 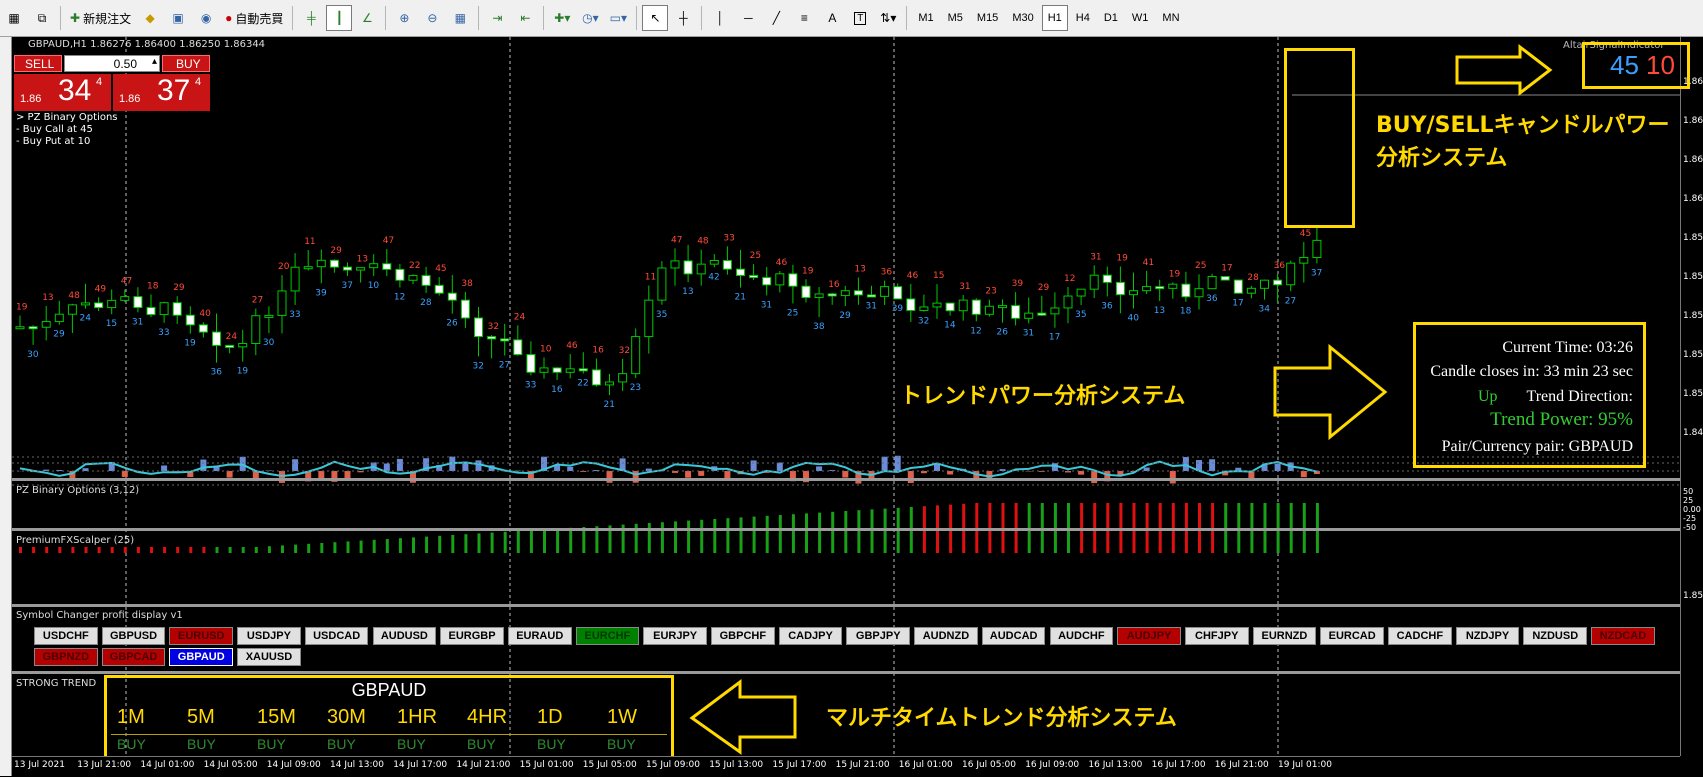 I want to click on mtf-divider, so click(x=389, y=734).